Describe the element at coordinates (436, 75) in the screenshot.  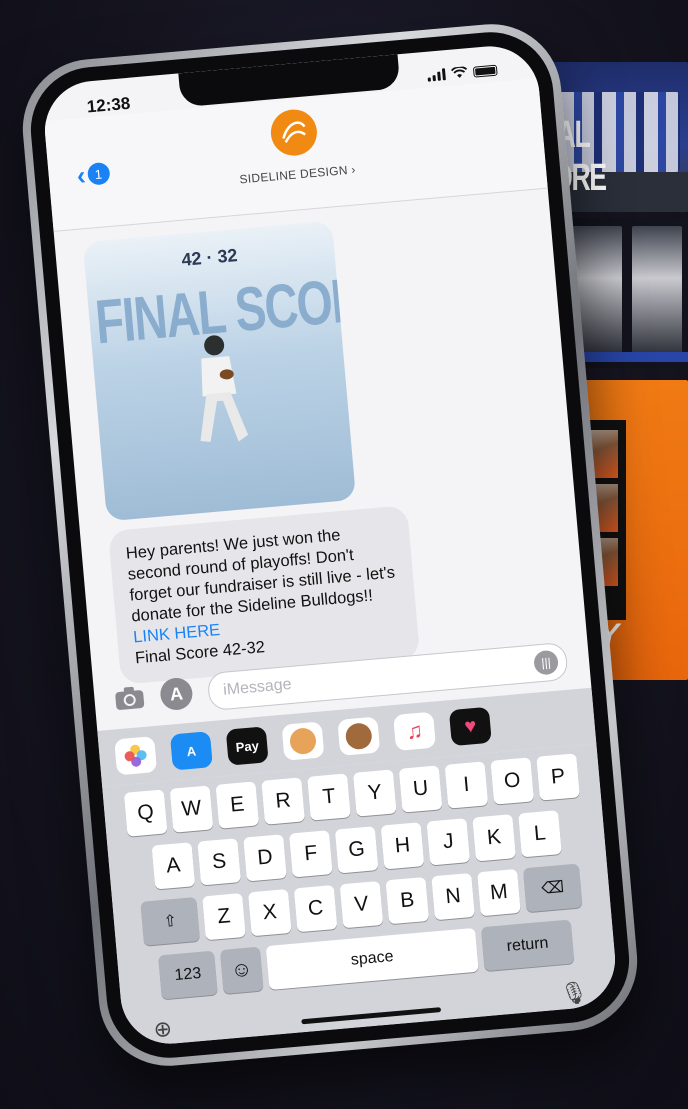
I see `cellular-signal-icon` at that location.